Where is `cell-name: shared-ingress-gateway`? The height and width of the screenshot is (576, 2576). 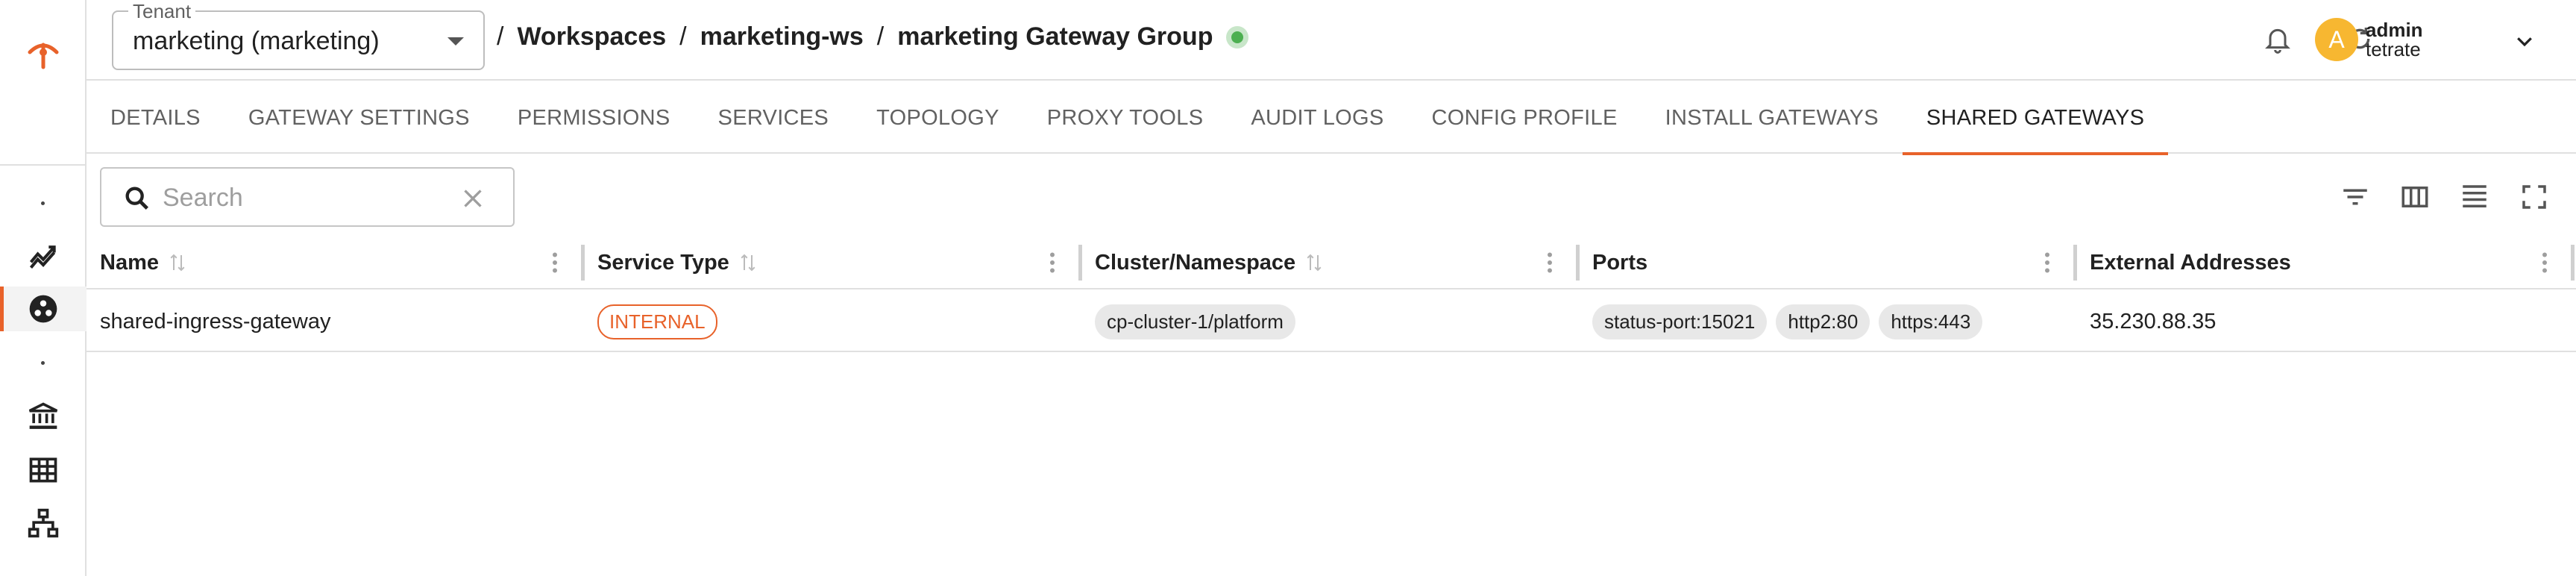
cell-name: shared-ingress-gateway is located at coordinates (215, 321).